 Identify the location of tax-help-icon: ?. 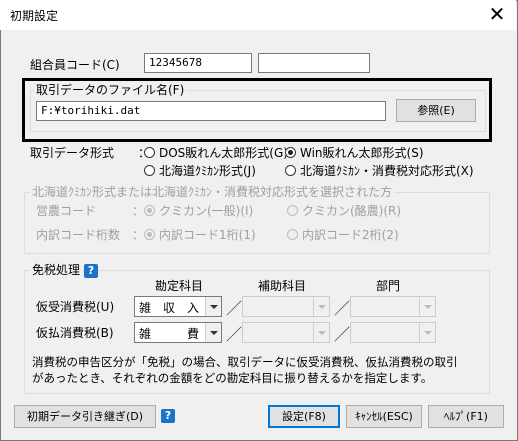
(91, 271).